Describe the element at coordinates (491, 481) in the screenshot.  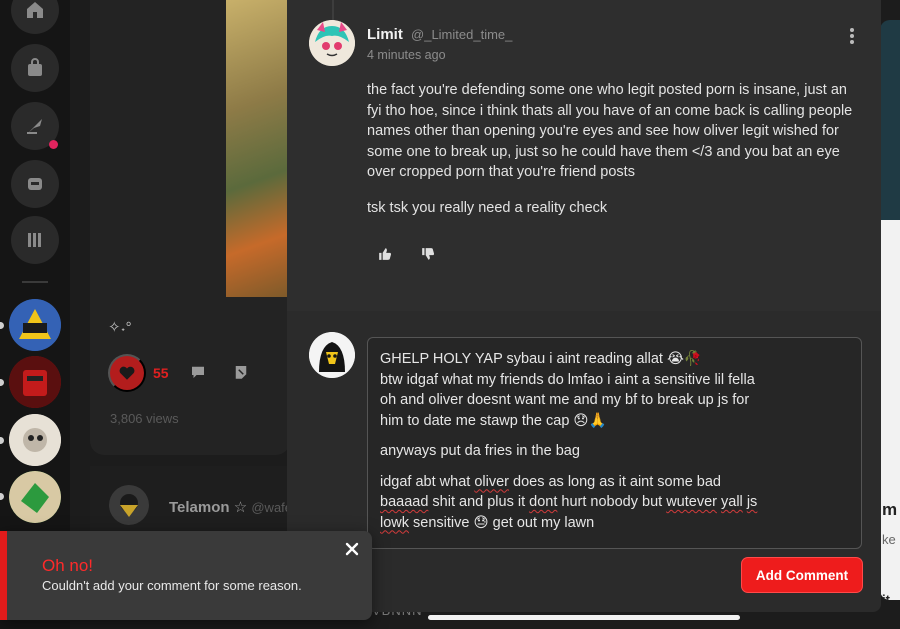
I see `spellcheck-word: oliver` at that location.